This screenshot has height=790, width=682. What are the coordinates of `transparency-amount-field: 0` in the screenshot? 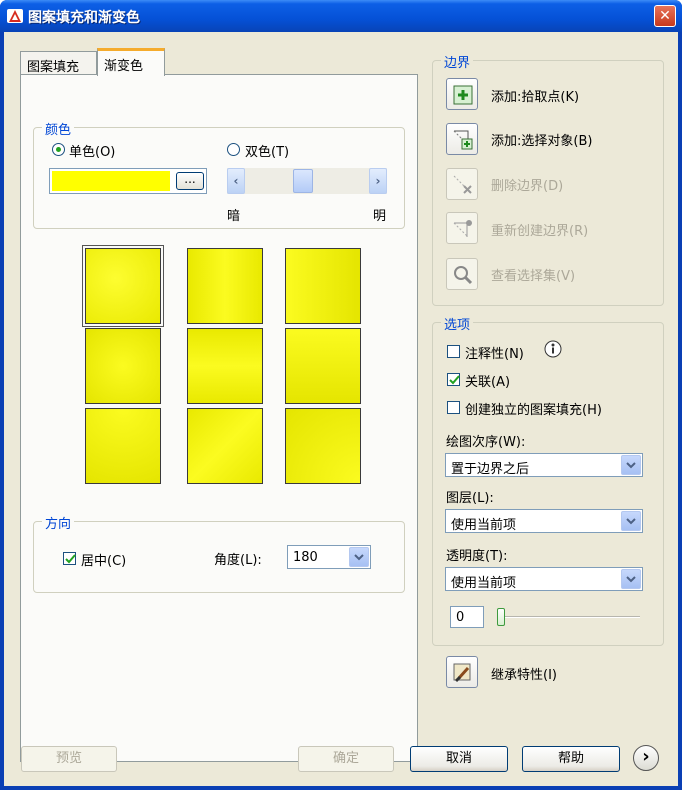 It's located at (467, 617).